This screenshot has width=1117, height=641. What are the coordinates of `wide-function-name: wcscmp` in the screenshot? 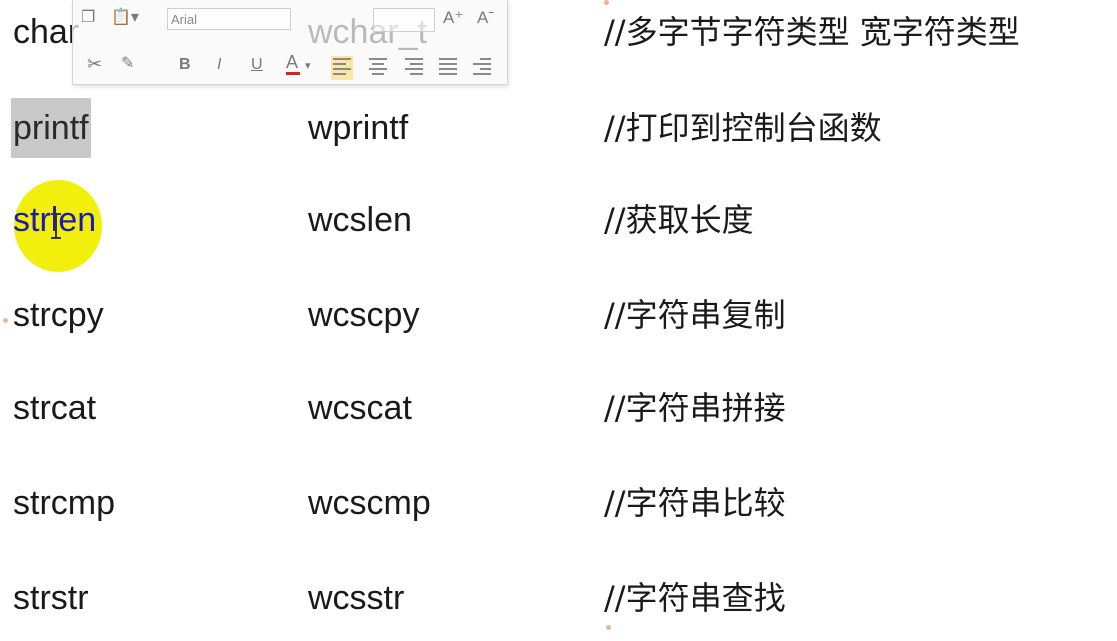 It's located at (369, 503).